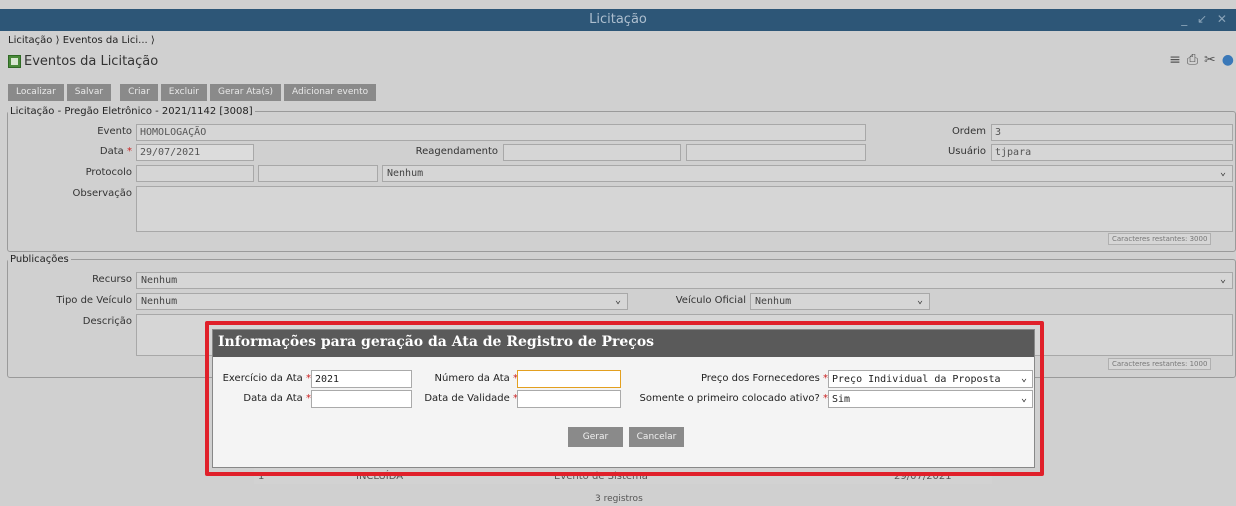  I want to click on recurso-label: Recurso, so click(112, 279).